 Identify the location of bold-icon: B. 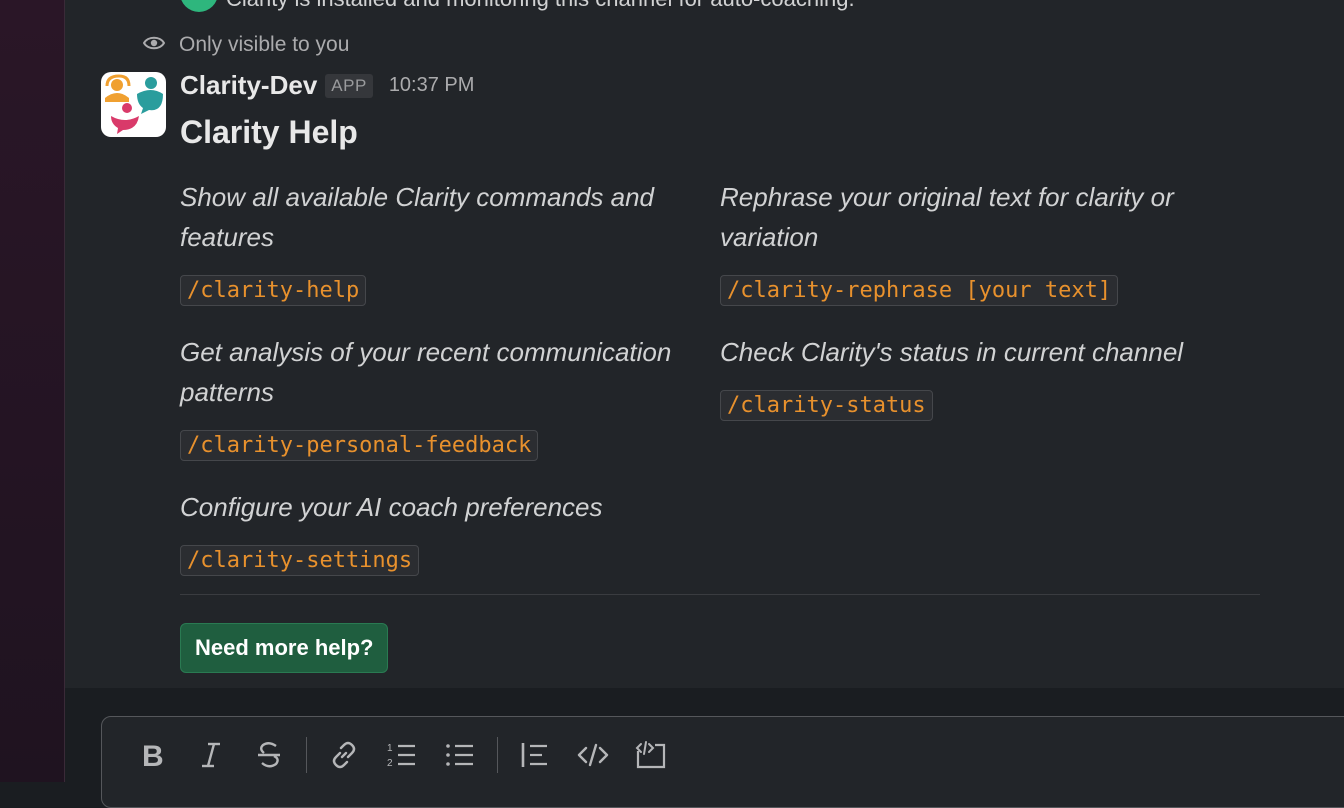
(153, 755).